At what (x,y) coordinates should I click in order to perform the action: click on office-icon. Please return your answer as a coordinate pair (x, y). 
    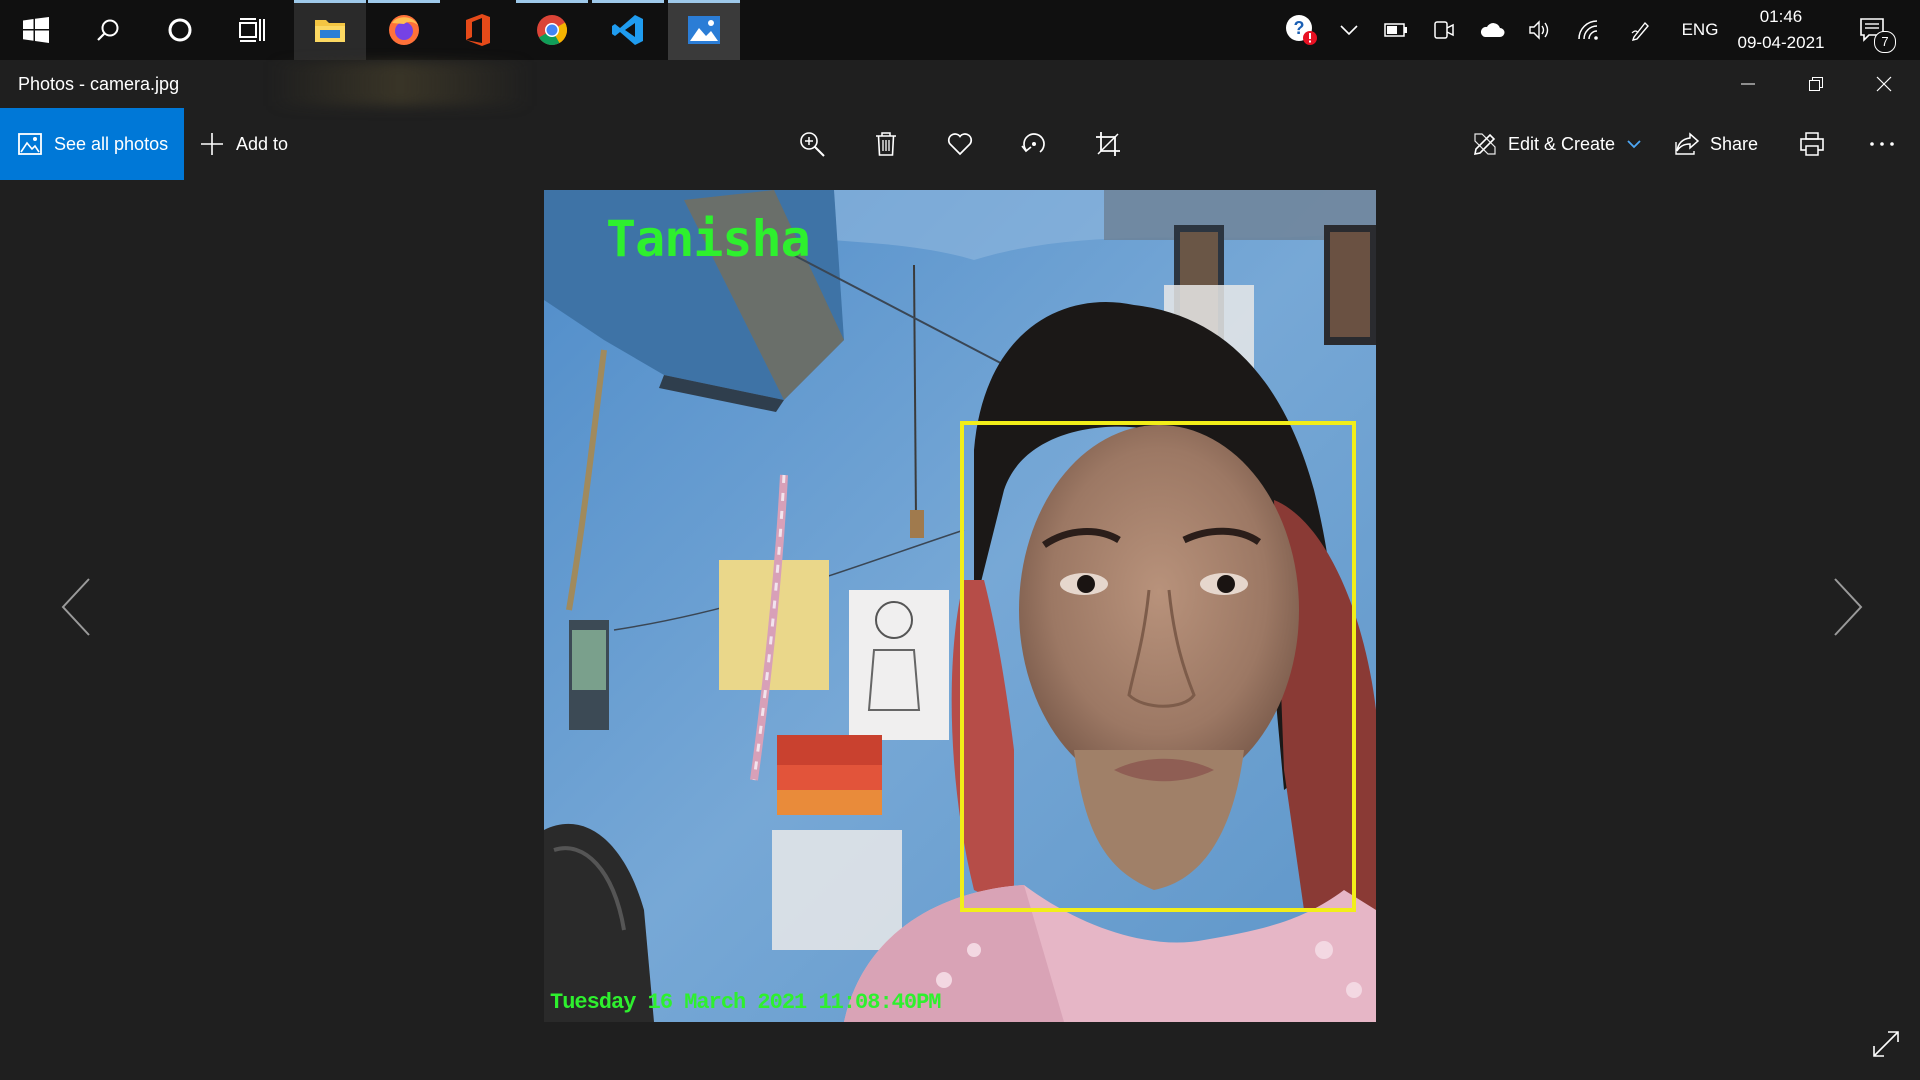
    Looking at the image, I should click on (478, 30).